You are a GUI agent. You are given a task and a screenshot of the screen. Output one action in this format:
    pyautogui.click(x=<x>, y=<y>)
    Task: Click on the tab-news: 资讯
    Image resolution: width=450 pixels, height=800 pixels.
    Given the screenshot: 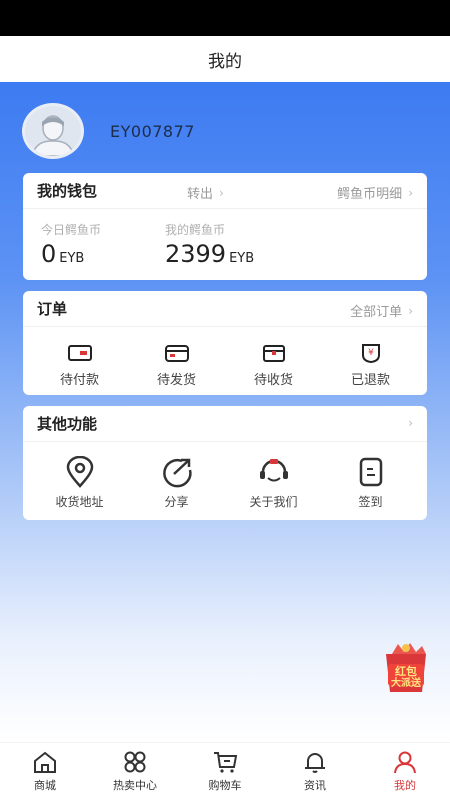 What is the action you would take?
    pyautogui.click(x=315, y=771)
    